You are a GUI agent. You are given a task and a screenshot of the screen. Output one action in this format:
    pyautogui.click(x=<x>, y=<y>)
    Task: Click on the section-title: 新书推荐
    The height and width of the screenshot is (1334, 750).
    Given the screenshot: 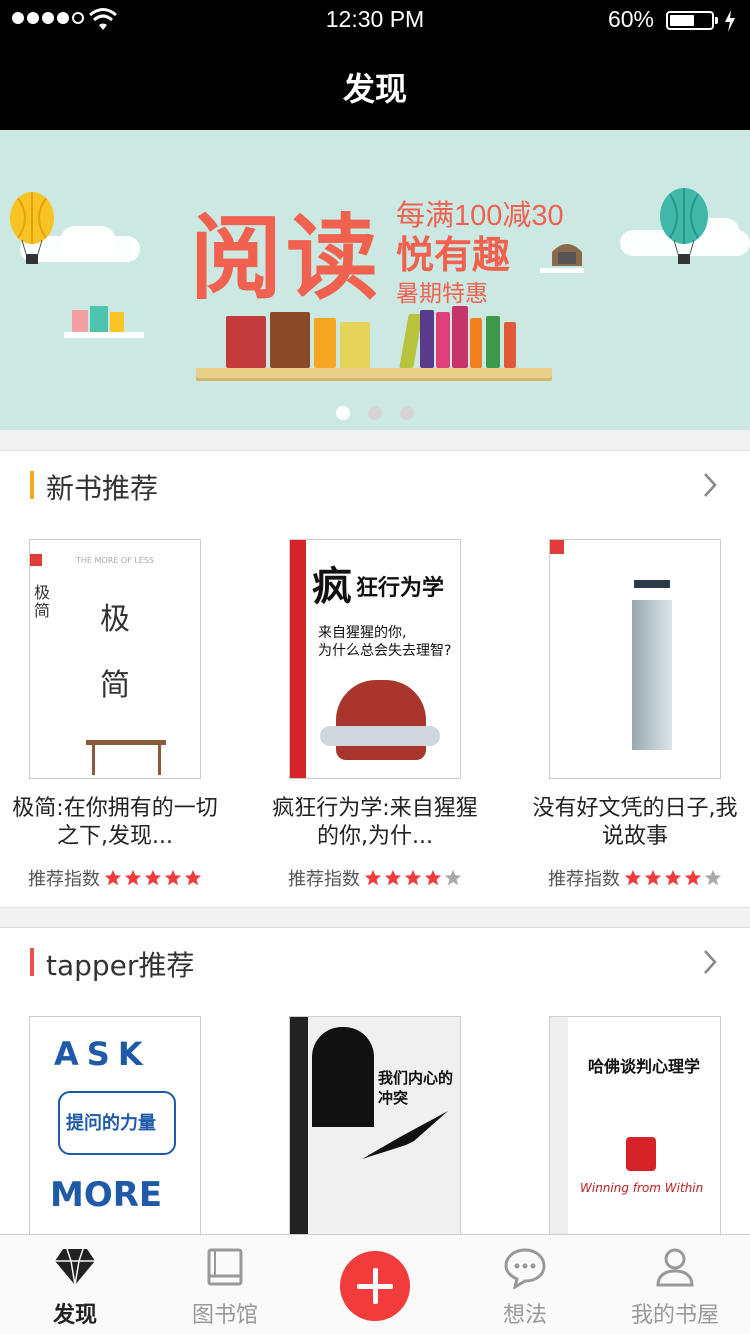 What is the action you would take?
    pyautogui.click(x=102, y=488)
    